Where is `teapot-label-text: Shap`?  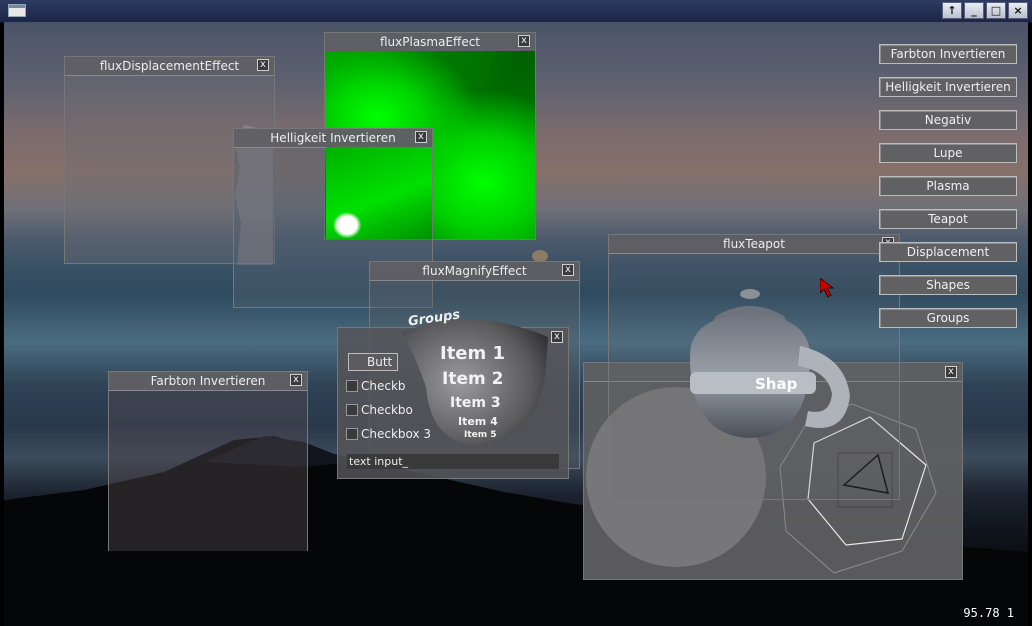
teapot-label-text: Shap is located at coordinates (776, 384).